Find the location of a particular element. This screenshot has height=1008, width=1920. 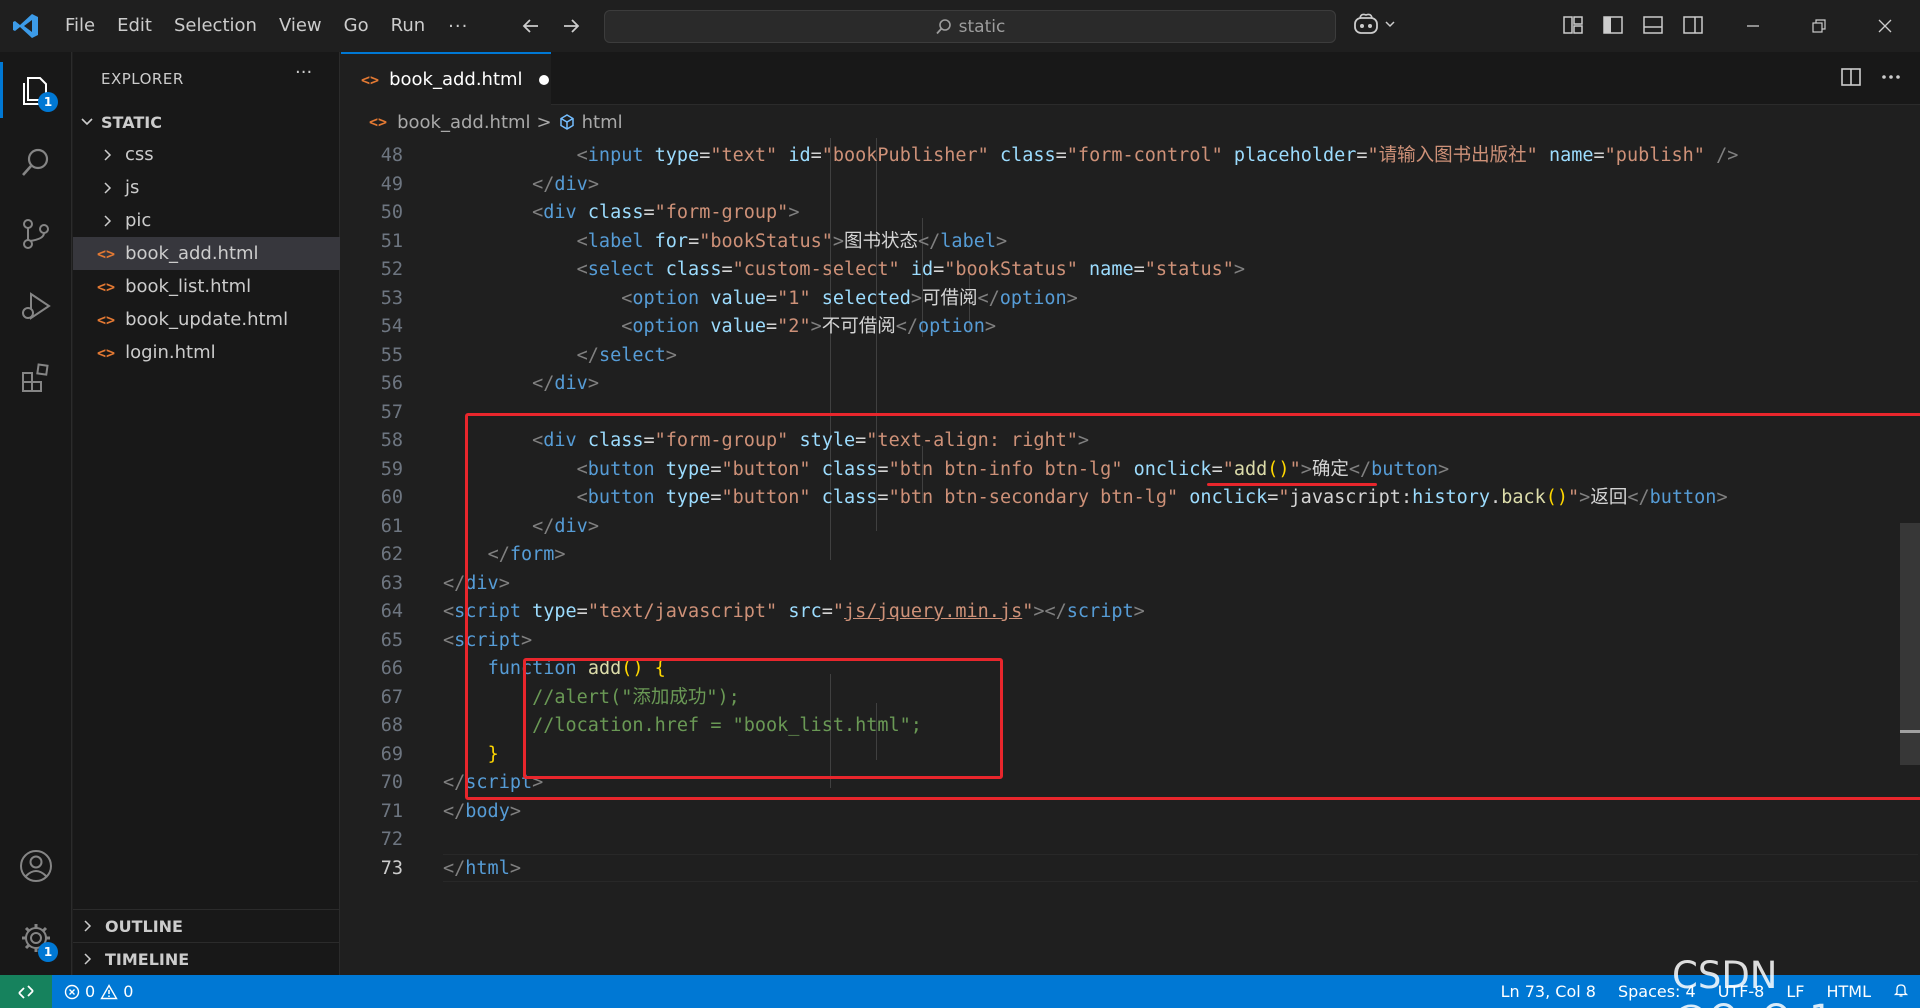

annotation-underline is located at coordinates (1292, 484).